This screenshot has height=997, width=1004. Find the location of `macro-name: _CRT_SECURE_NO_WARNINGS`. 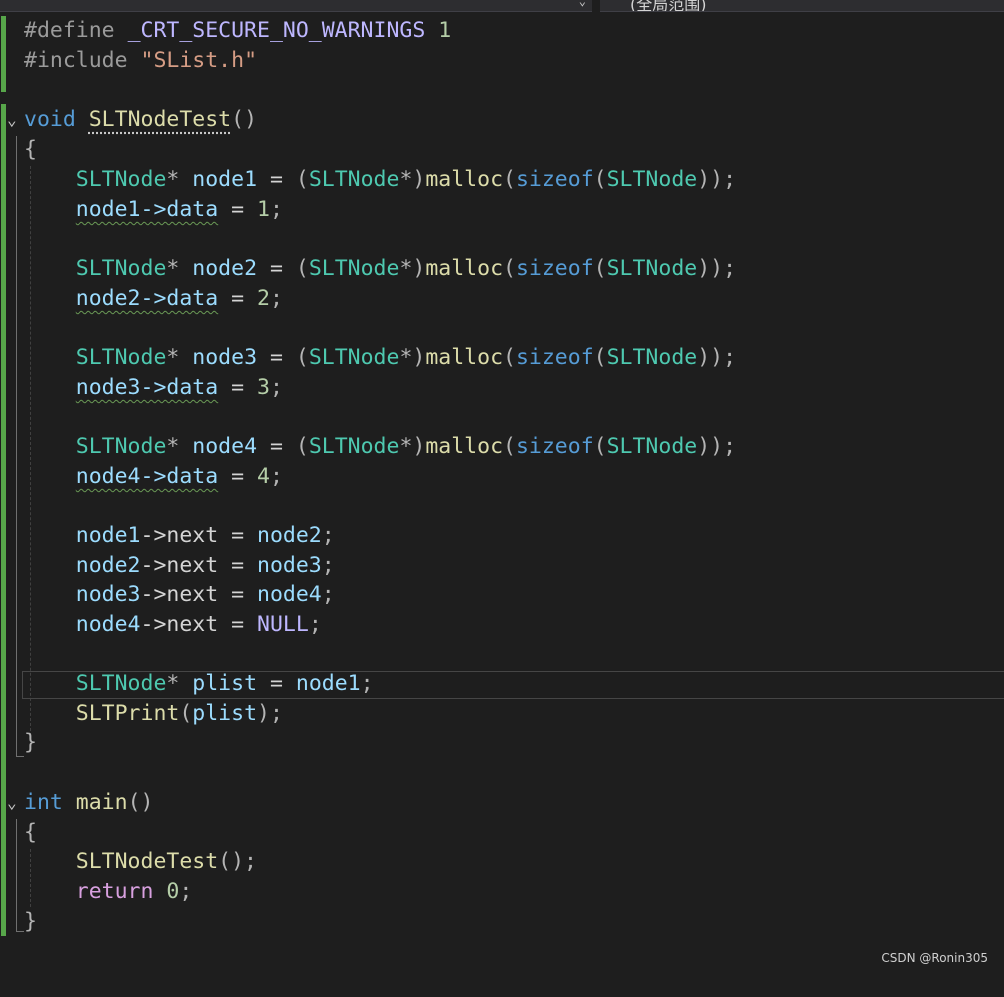

macro-name: _CRT_SECURE_NO_WARNINGS is located at coordinates (276, 30).